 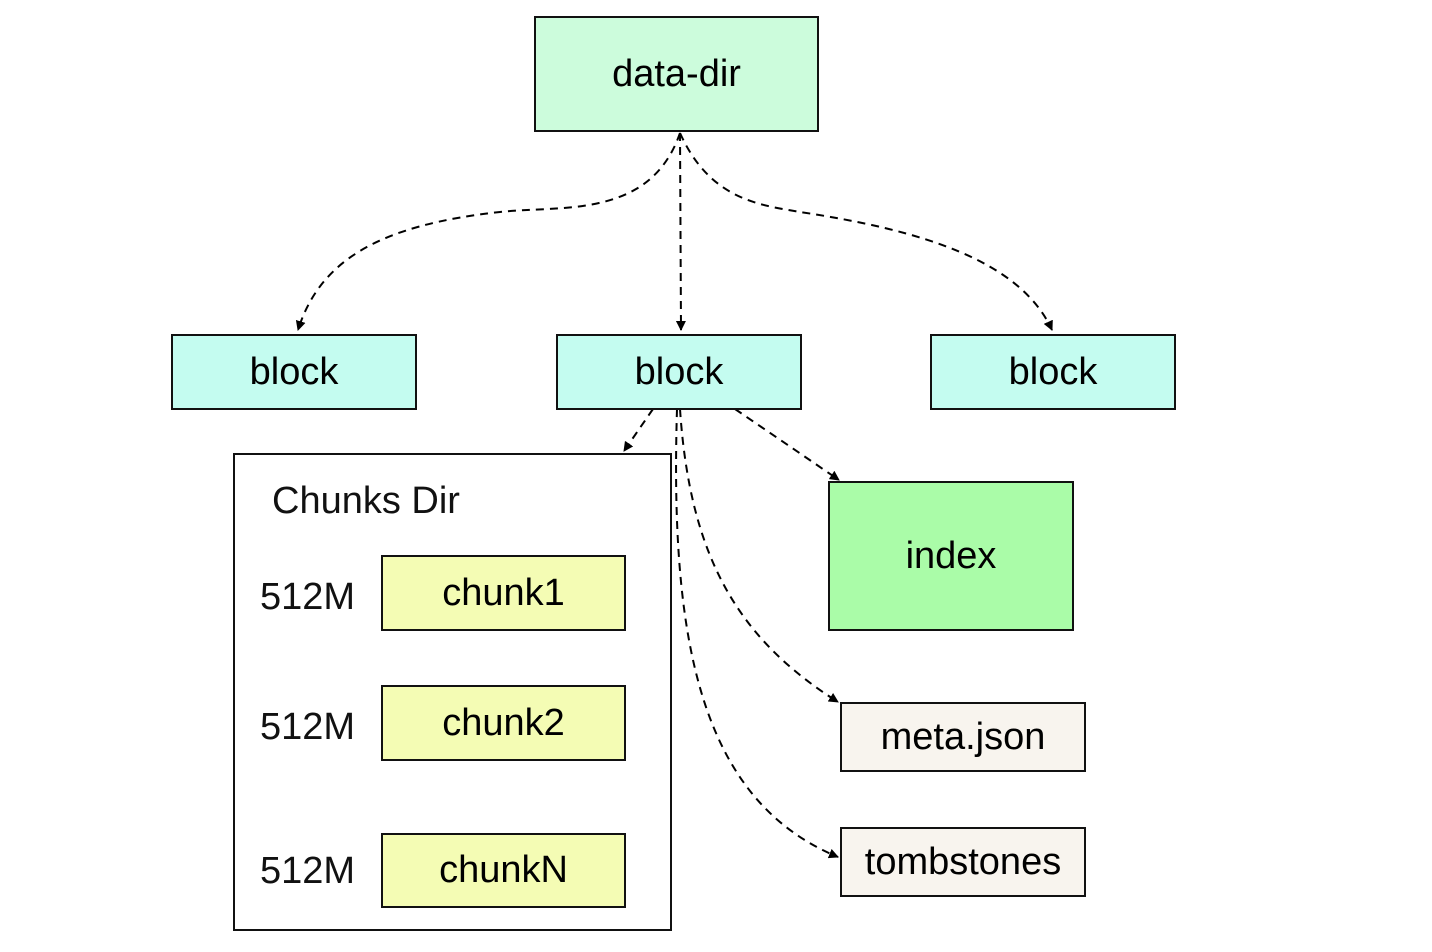 I want to click on node-label: tombstones, so click(x=963, y=861).